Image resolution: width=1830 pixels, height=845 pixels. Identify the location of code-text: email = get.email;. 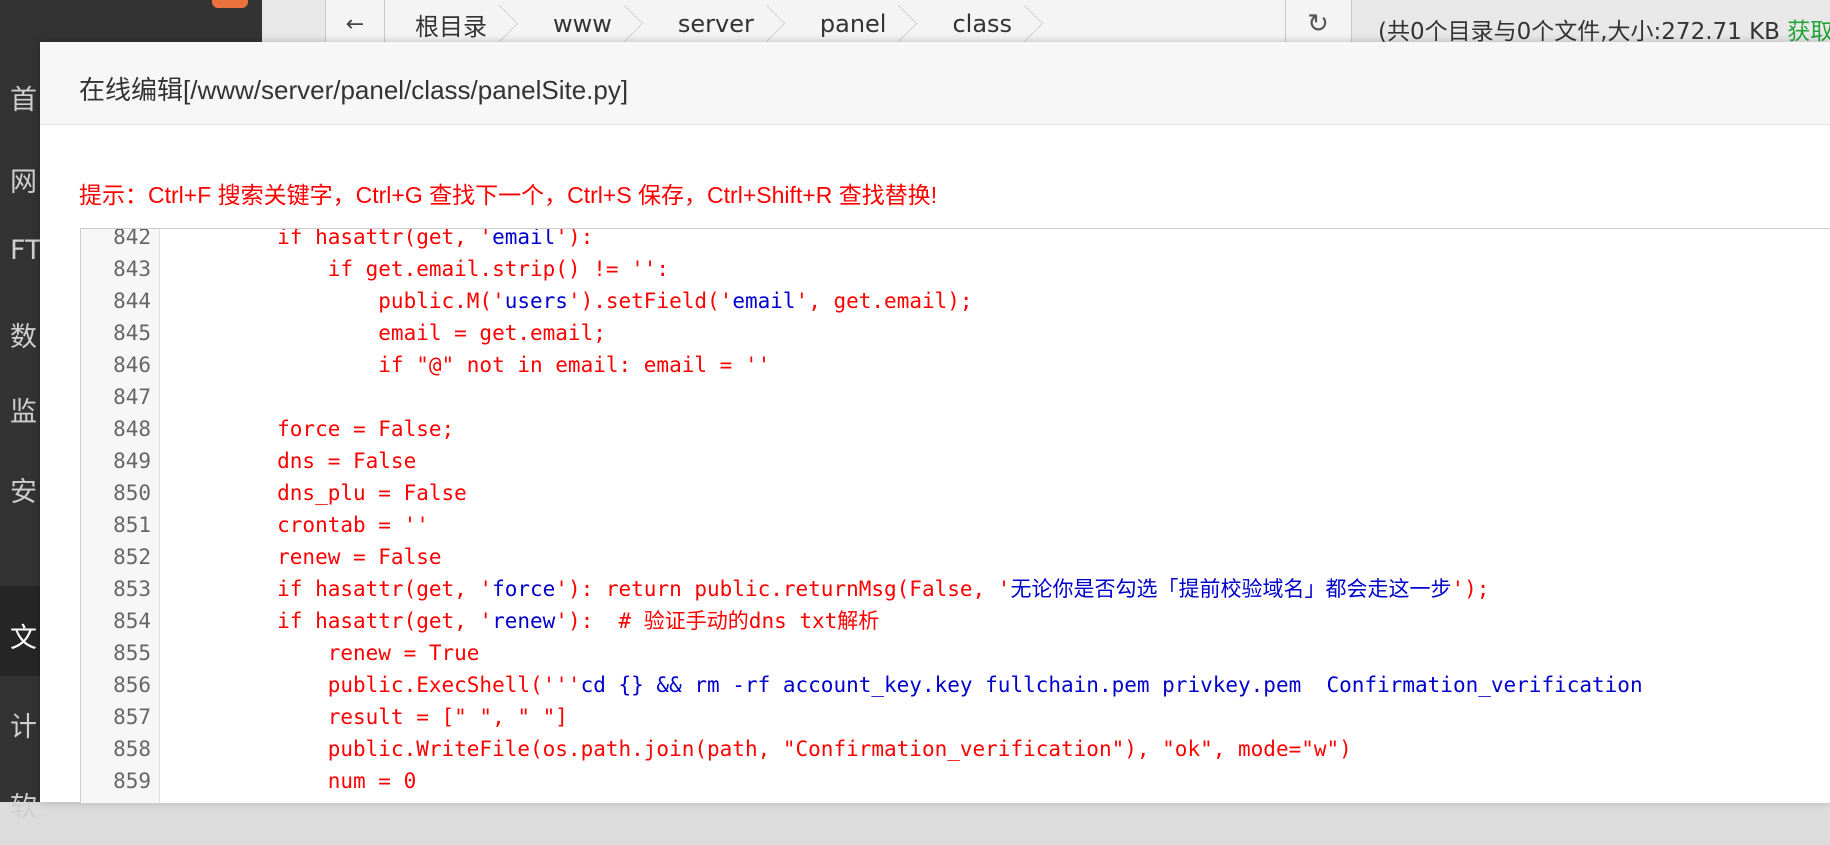
(391, 333).